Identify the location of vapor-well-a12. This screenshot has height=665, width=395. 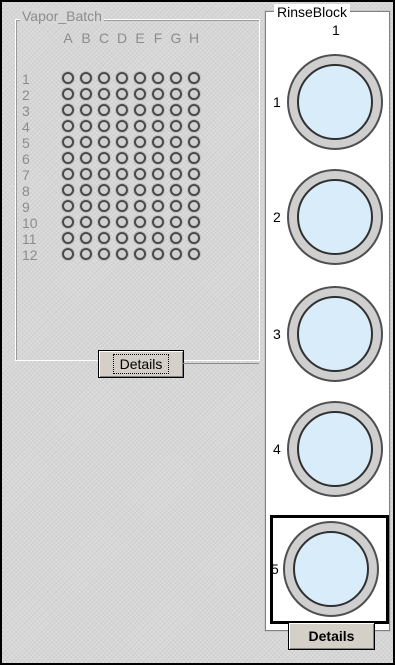
(68, 254).